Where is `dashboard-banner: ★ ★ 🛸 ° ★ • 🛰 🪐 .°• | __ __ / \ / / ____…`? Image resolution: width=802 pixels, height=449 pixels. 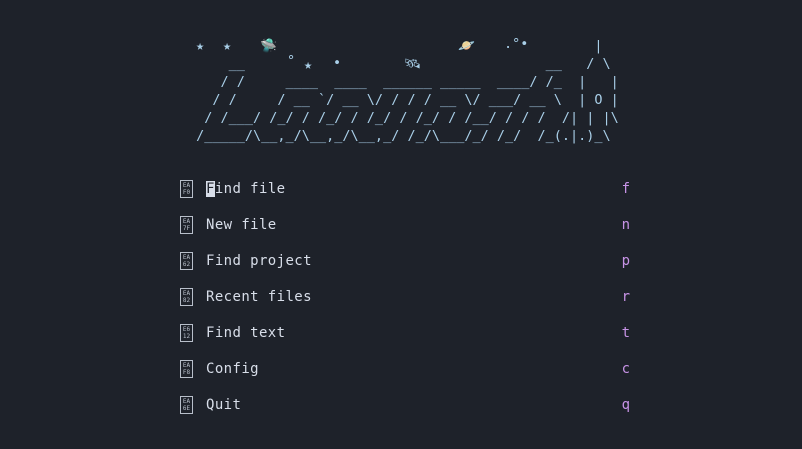
dashboard-banner: ★ ★ 🛸 ° ★ • 🛰 🪐 .°• | __ __ / \ / / ____… is located at coordinates (403, 90).